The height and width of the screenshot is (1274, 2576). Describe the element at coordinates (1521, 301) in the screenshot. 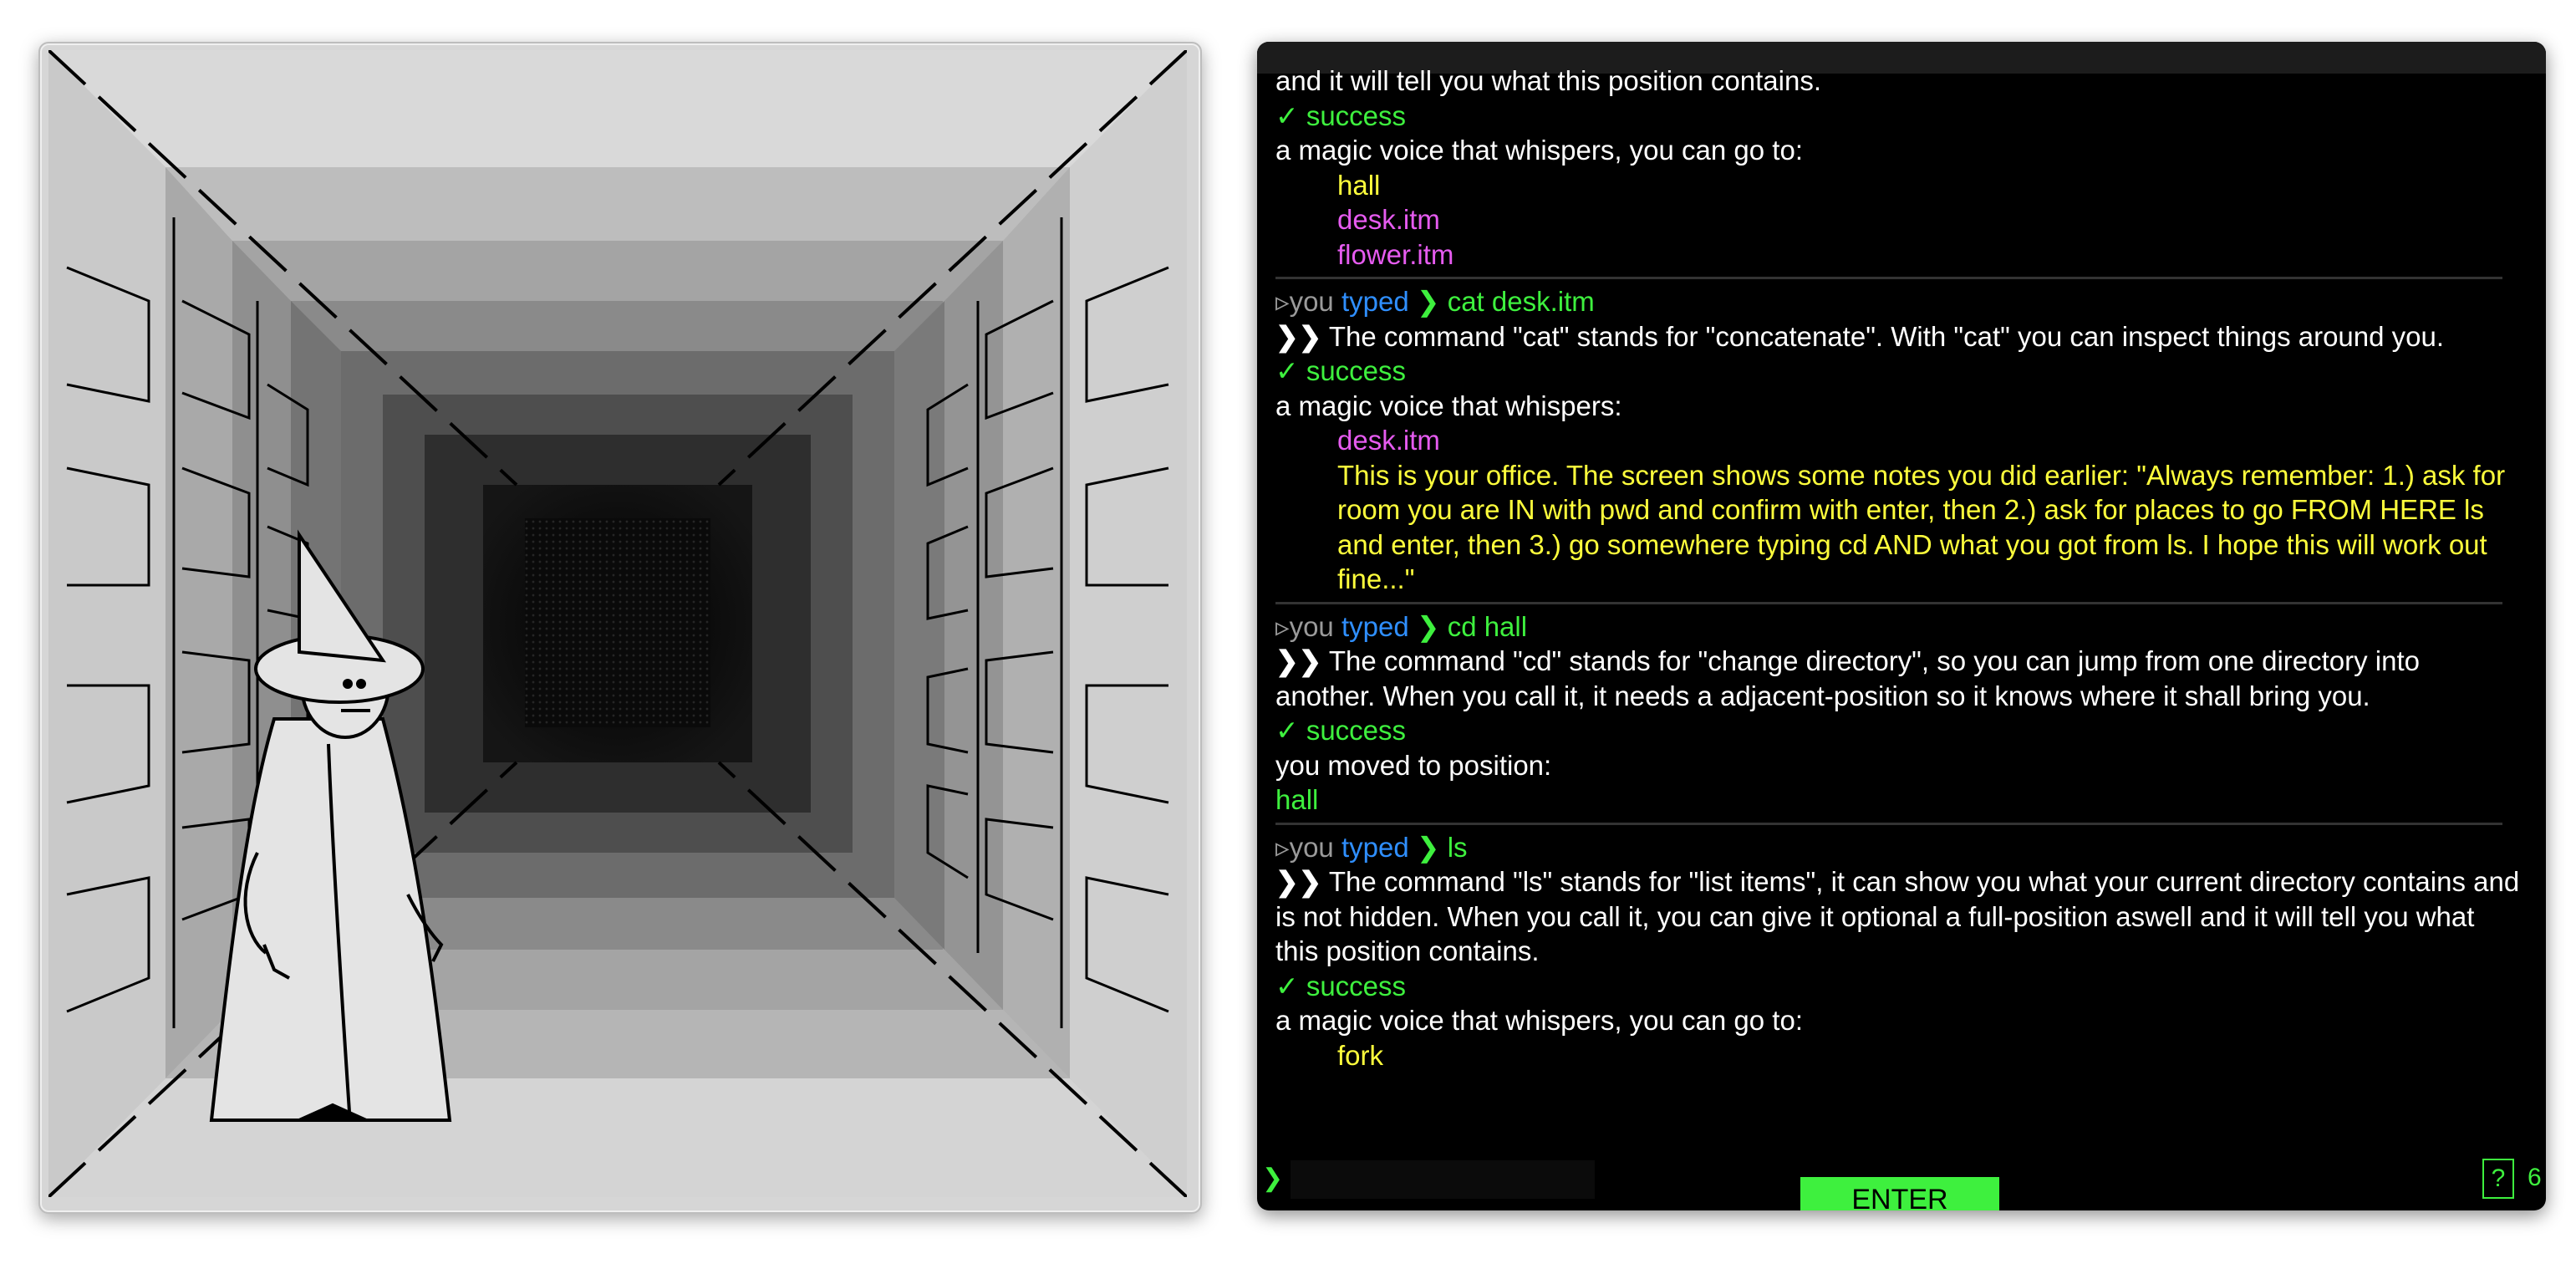

I see `typed-command: cat desk.itm` at that location.